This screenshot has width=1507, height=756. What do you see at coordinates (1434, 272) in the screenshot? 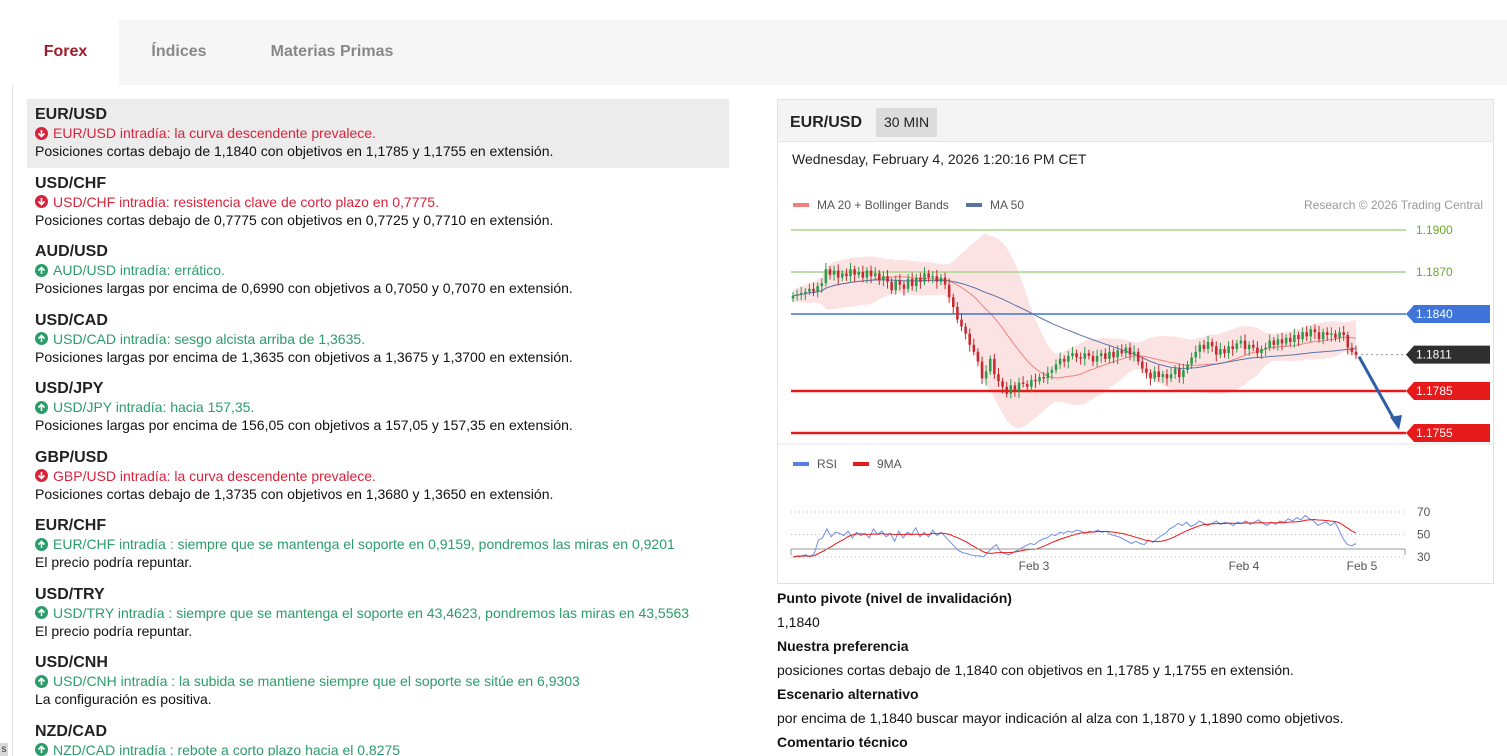
I see `price-level-label: 1.1870` at bounding box center [1434, 272].